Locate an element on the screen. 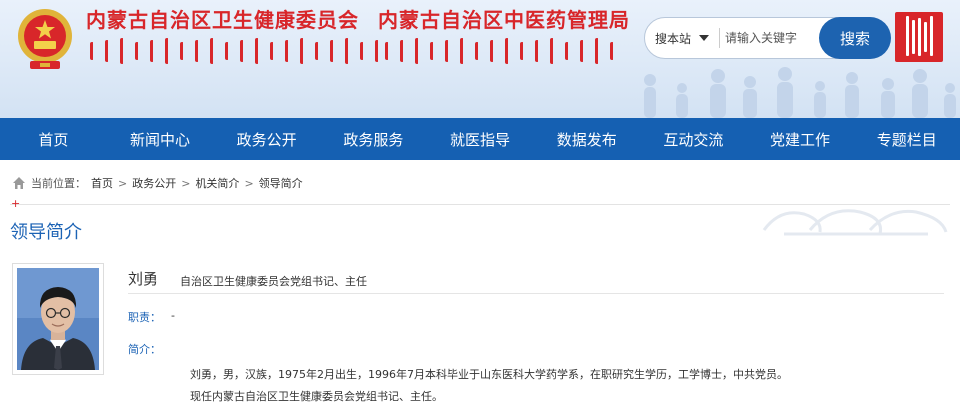 The image size is (960, 416). breadcrumb-current: 领导简介 is located at coordinates (281, 183).